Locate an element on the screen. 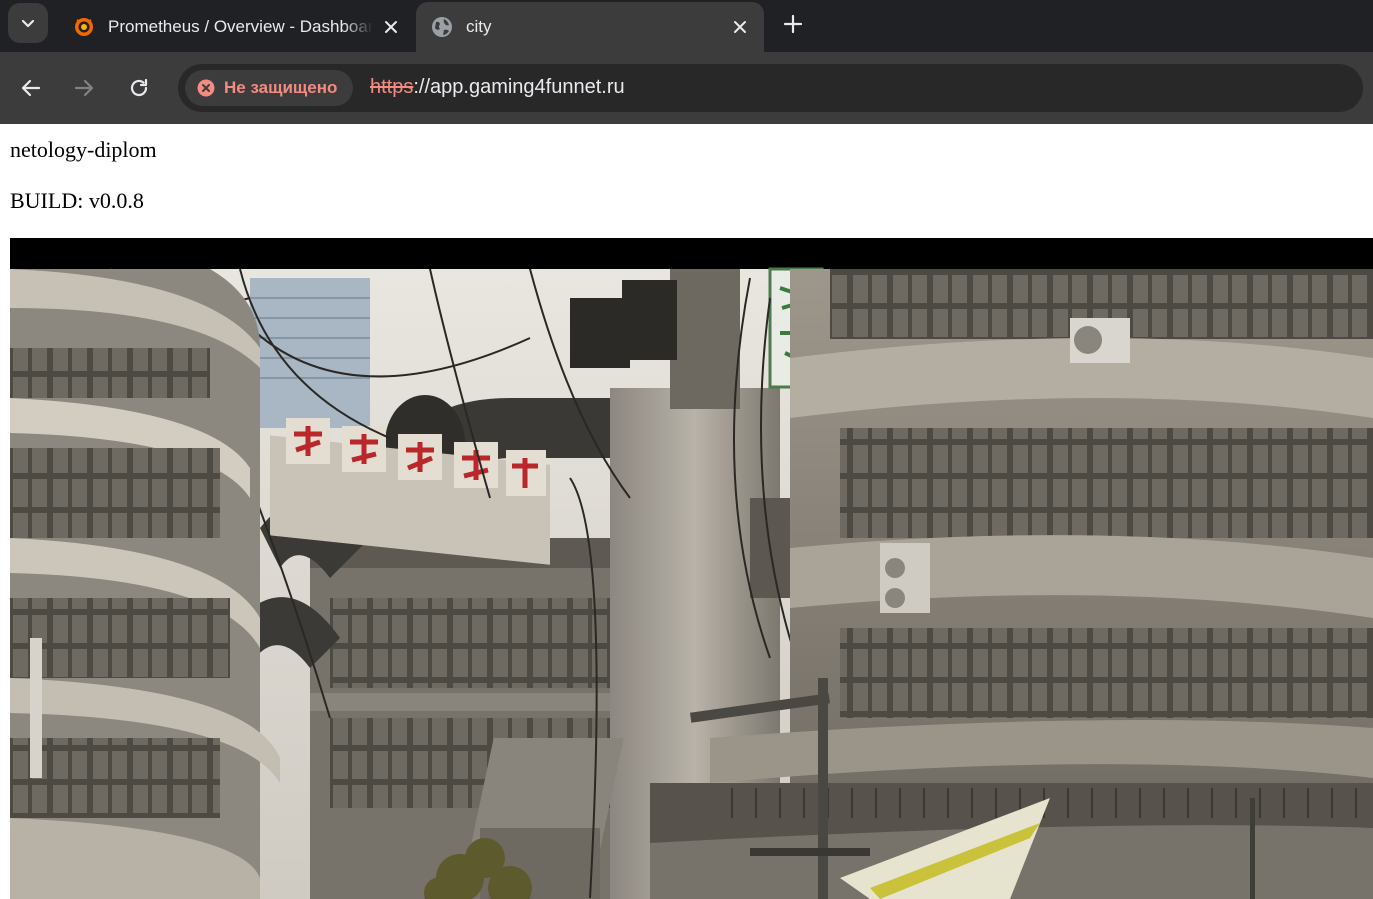  new-tab-button is located at coordinates (793, 24).